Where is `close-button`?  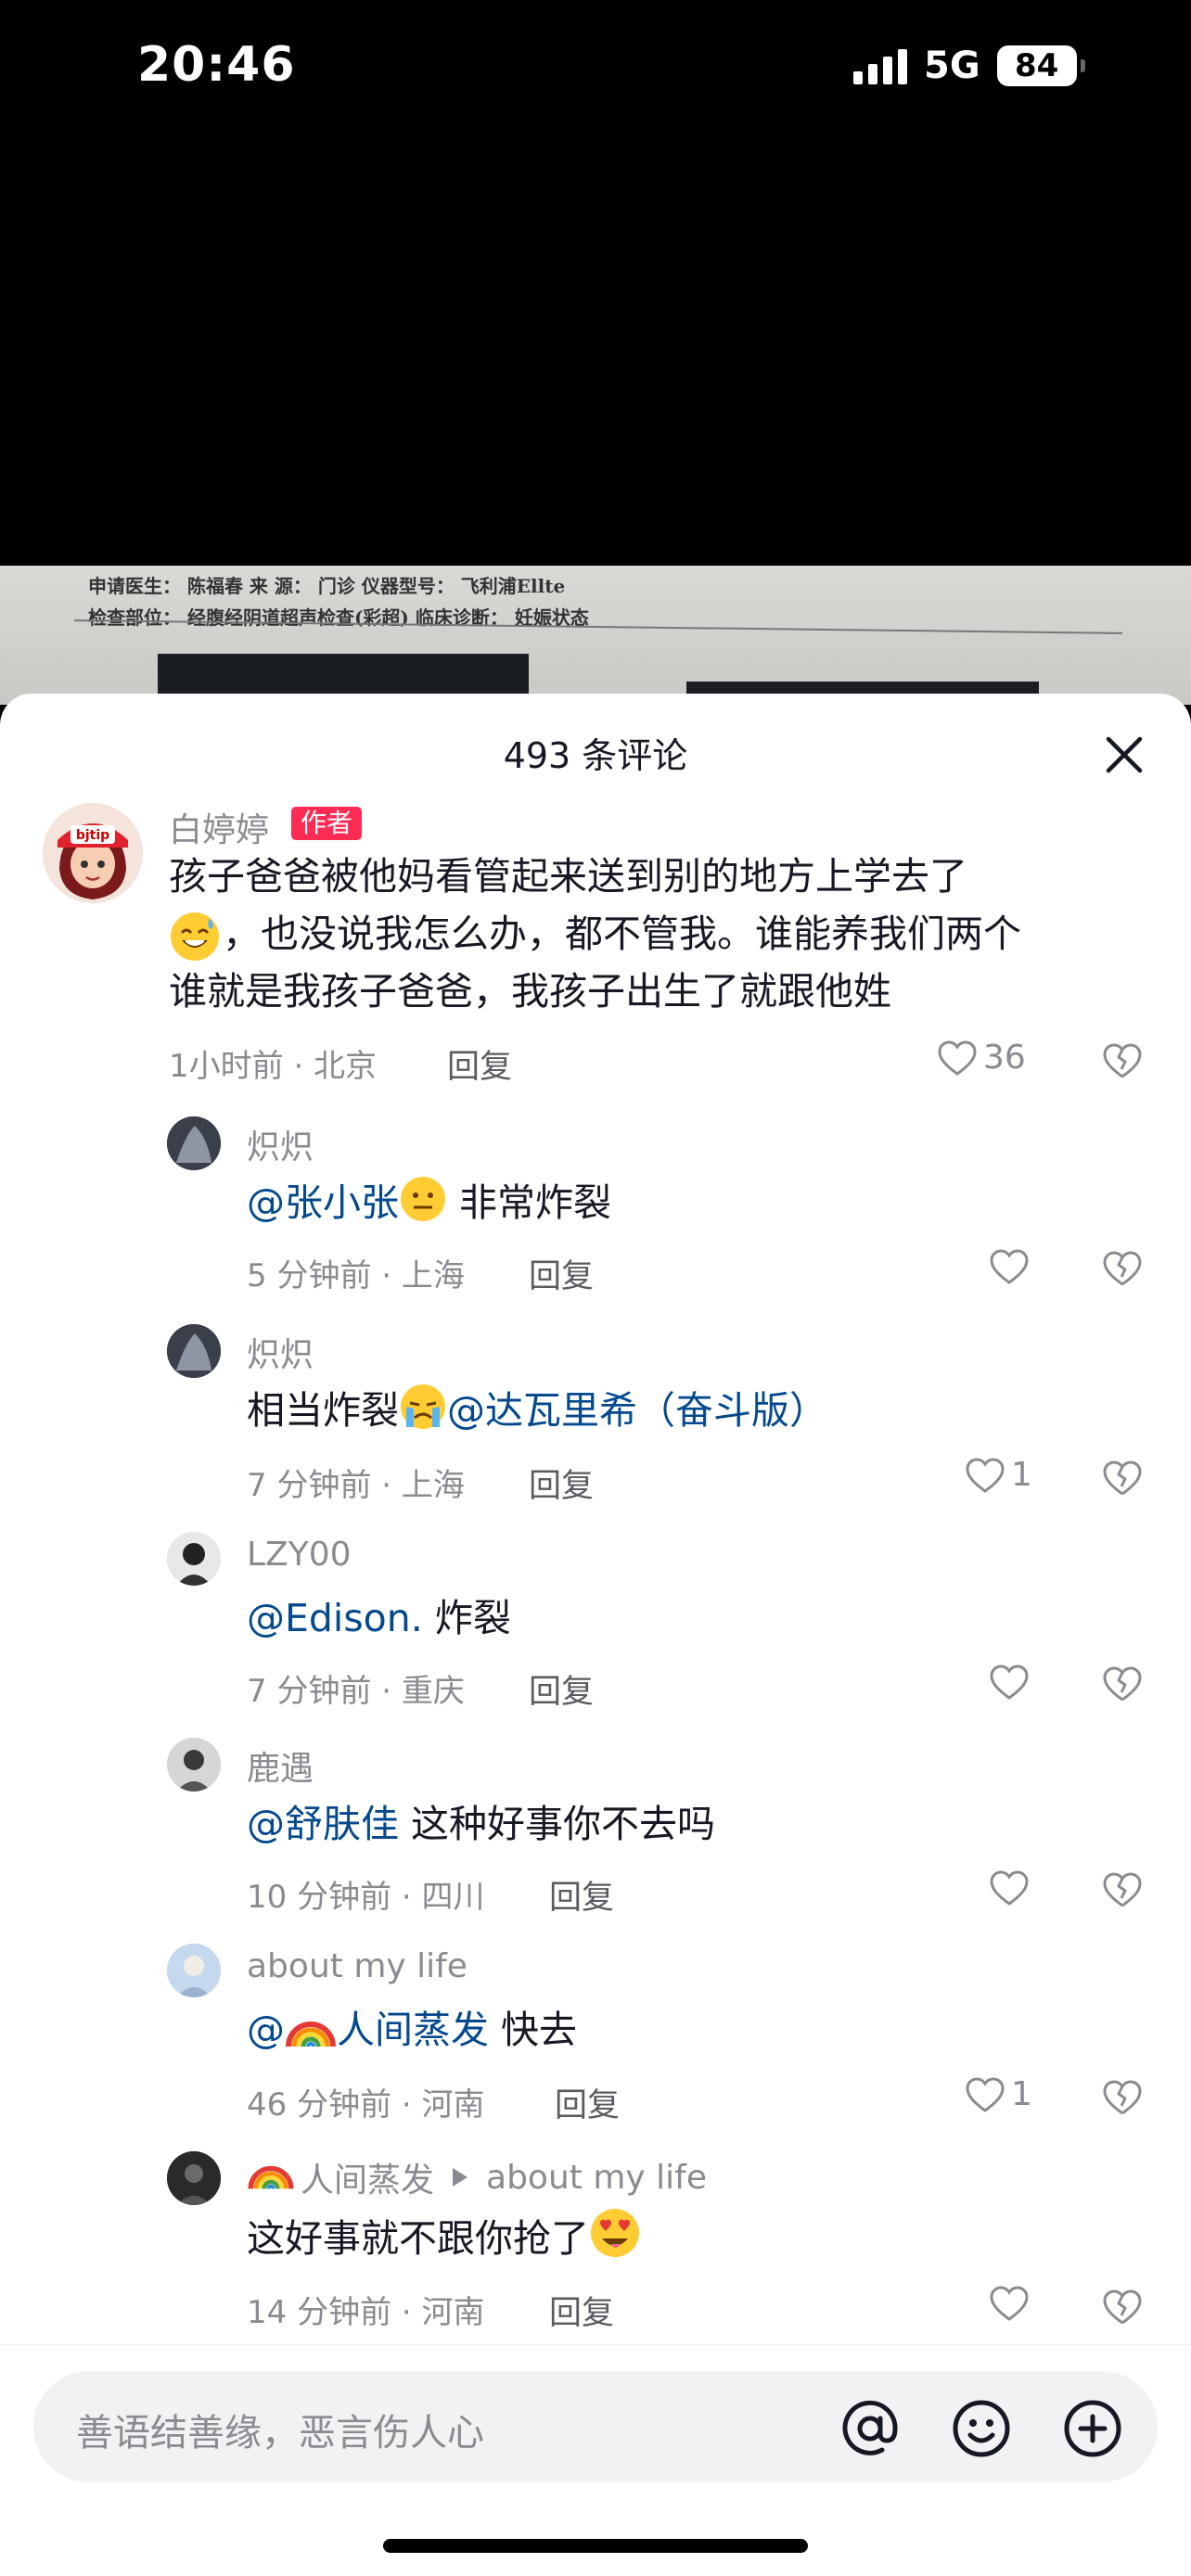
close-button is located at coordinates (1124, 755).